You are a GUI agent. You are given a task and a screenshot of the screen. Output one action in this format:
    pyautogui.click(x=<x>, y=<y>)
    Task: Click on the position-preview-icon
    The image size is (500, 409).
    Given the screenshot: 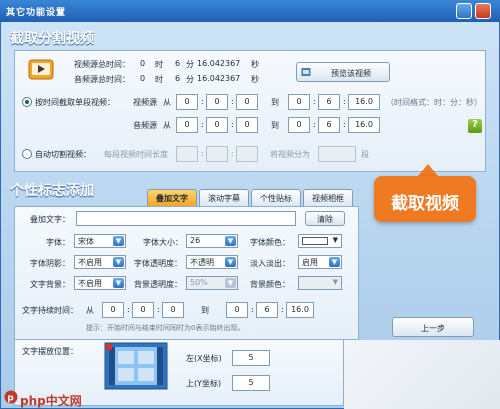 What is the action you would take?
    pyautogui.click(x=136, y=366)
    